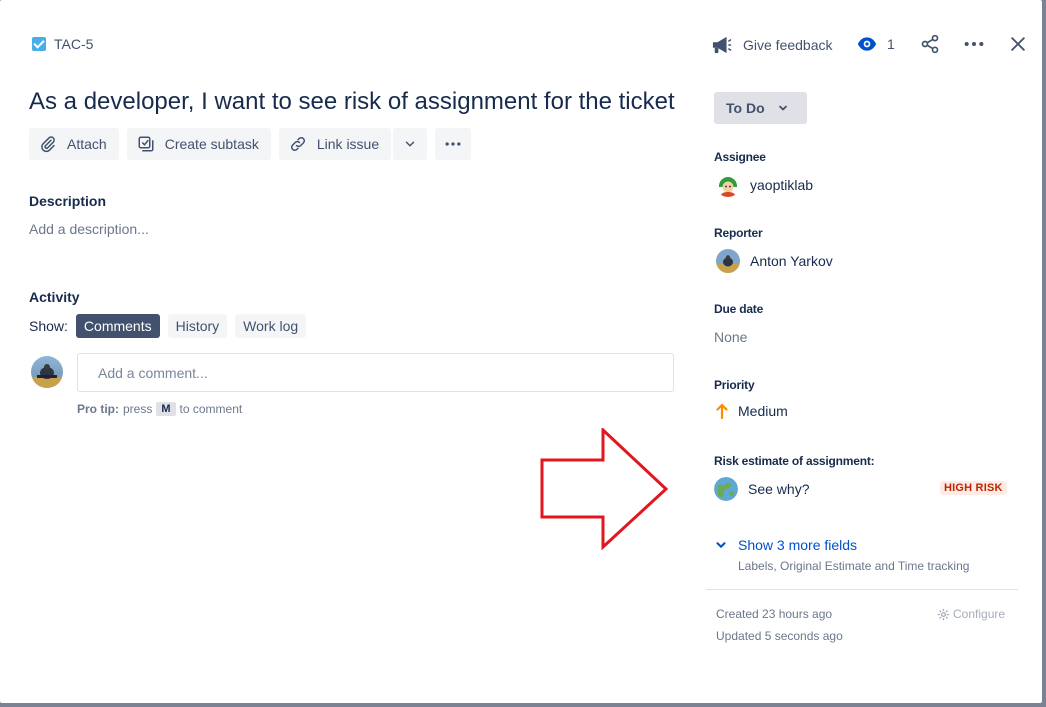 Image resolution: width=1046 pixels, height=707 pixels. I want to click on description-heading: Description, so click(68, 201).